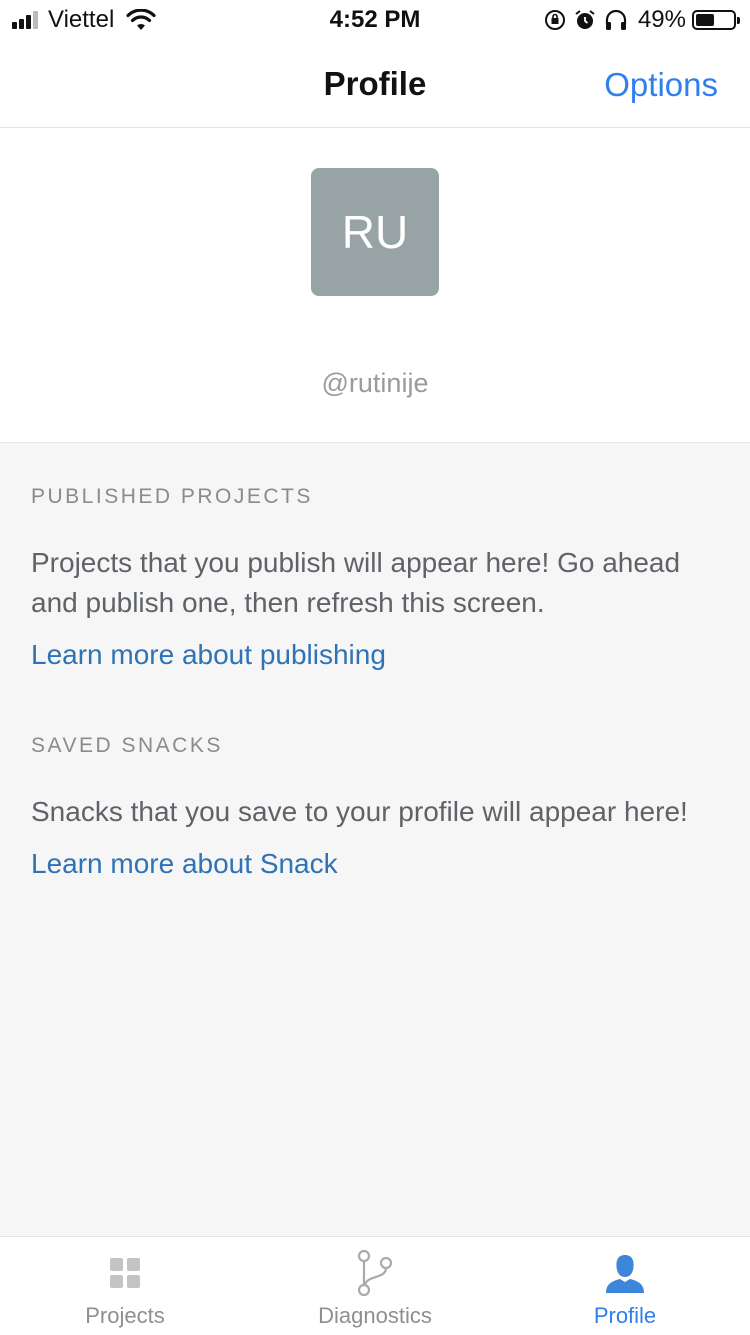  Describe the element at coordinates (661, 83) in the screenshot. I see `options-button: Options` at that location.